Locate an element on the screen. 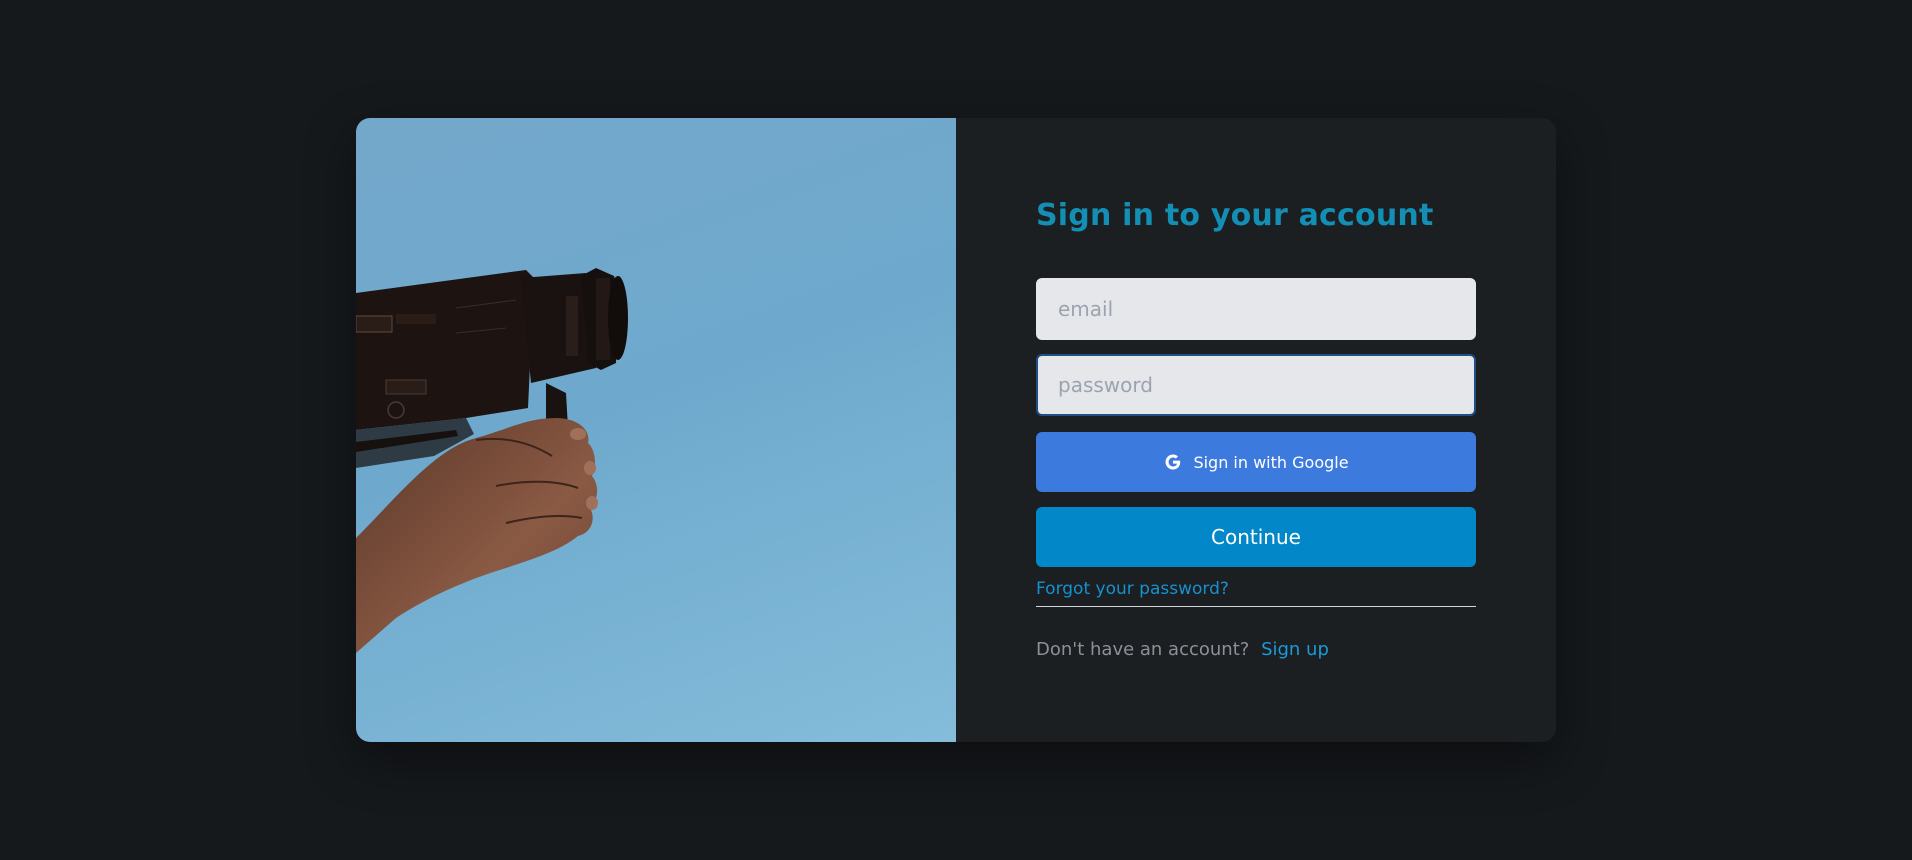  signup-prompt: Don't have an account? Sign up is located at coordinates (1182, 649).